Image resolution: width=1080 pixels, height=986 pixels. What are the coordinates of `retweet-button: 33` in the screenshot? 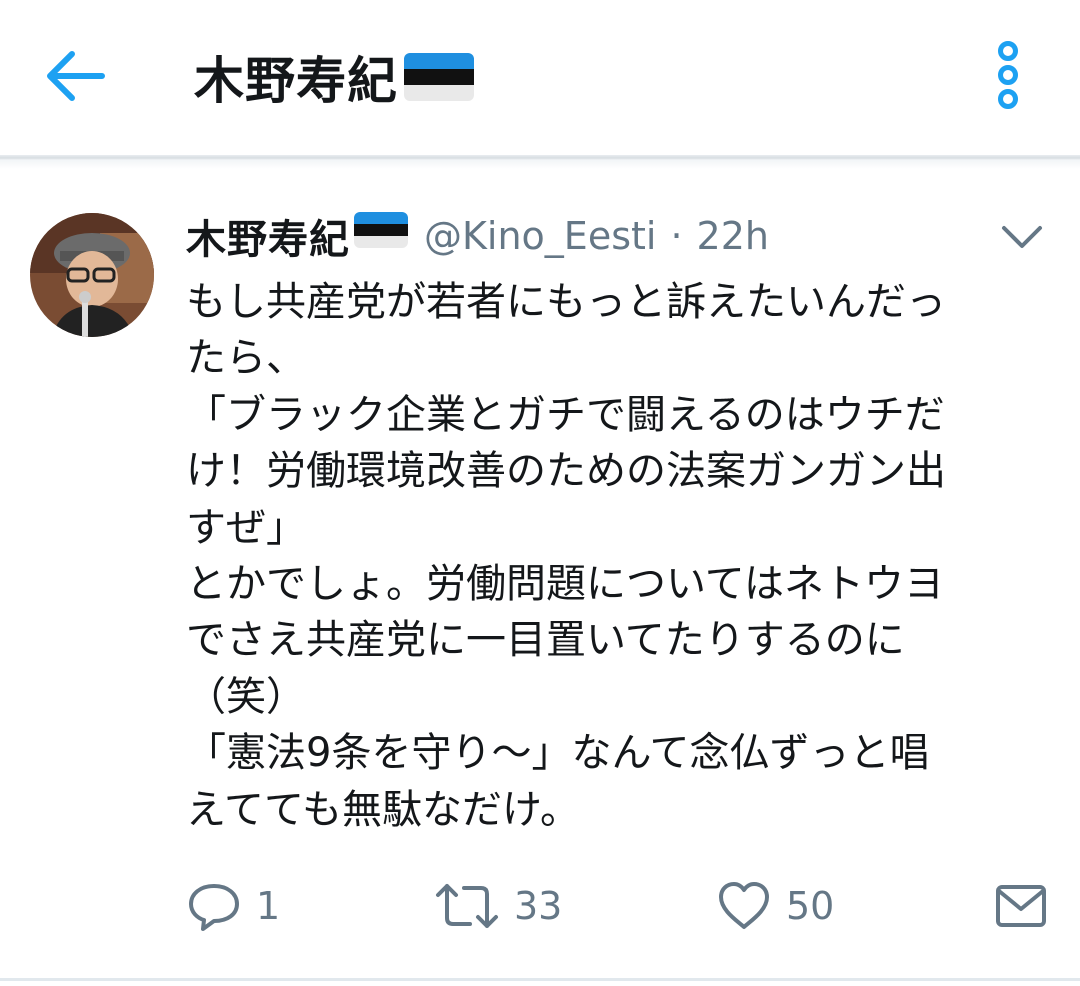 It's located at (498, 906).